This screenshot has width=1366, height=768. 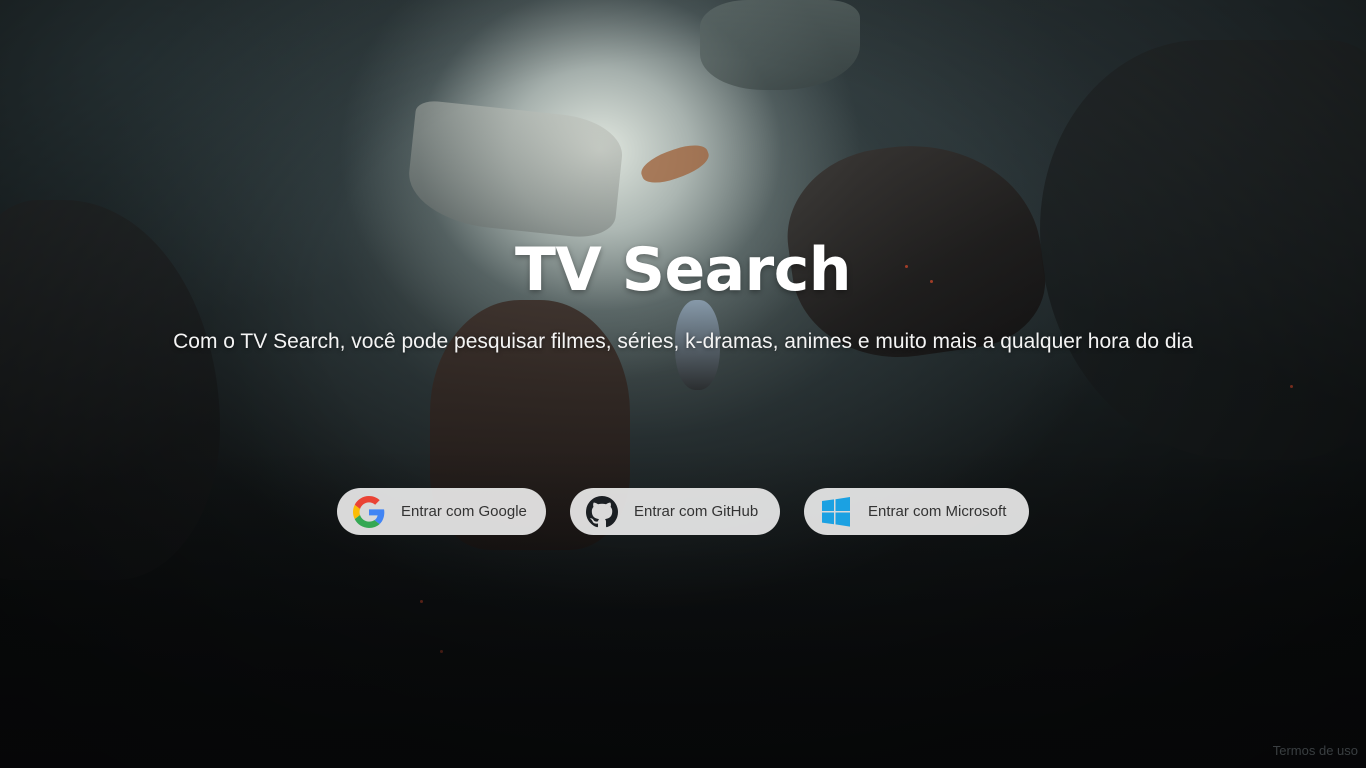 I want to click on google-icon, so click(x=369, y=511).